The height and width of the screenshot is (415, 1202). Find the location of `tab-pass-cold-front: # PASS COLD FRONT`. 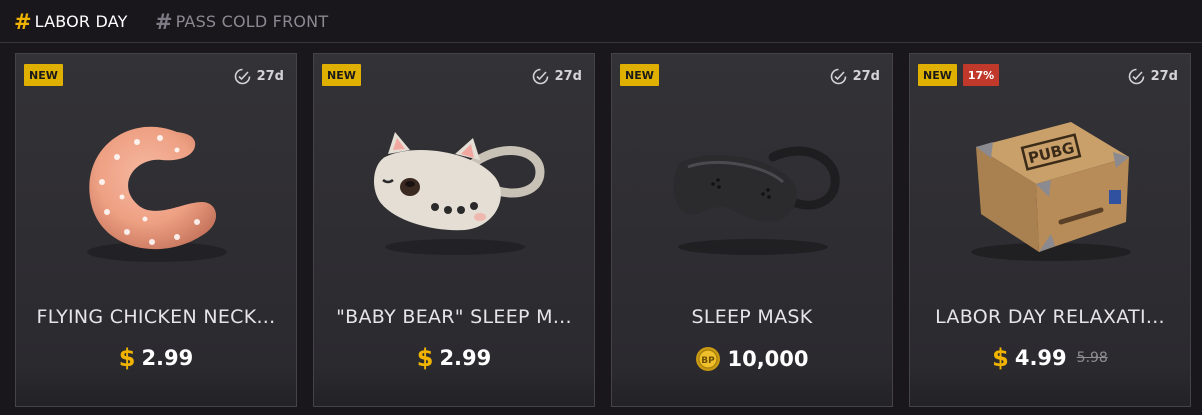

tab-pass-cold-front: # PASS COLD FRONT is located at coordinates (241, 22).